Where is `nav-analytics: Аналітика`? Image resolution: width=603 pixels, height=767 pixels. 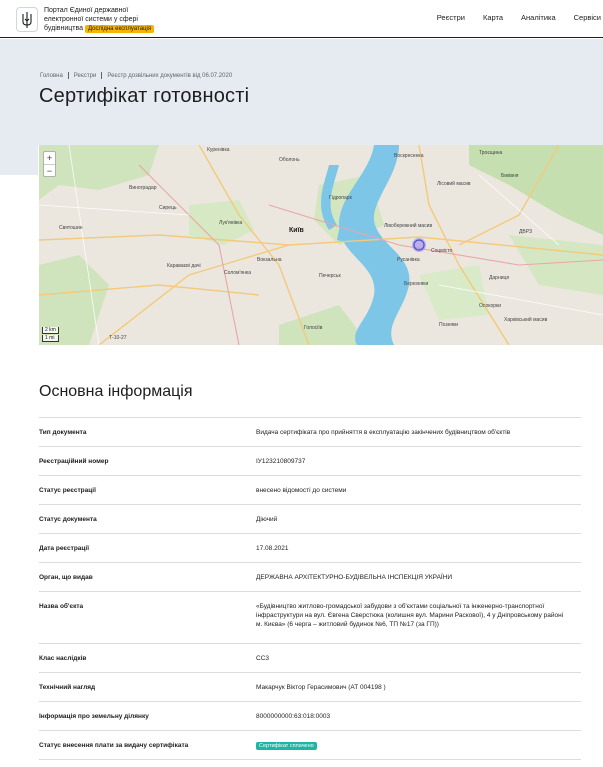
nav-analytics: Аналітика is located at coordinates (538, 17).